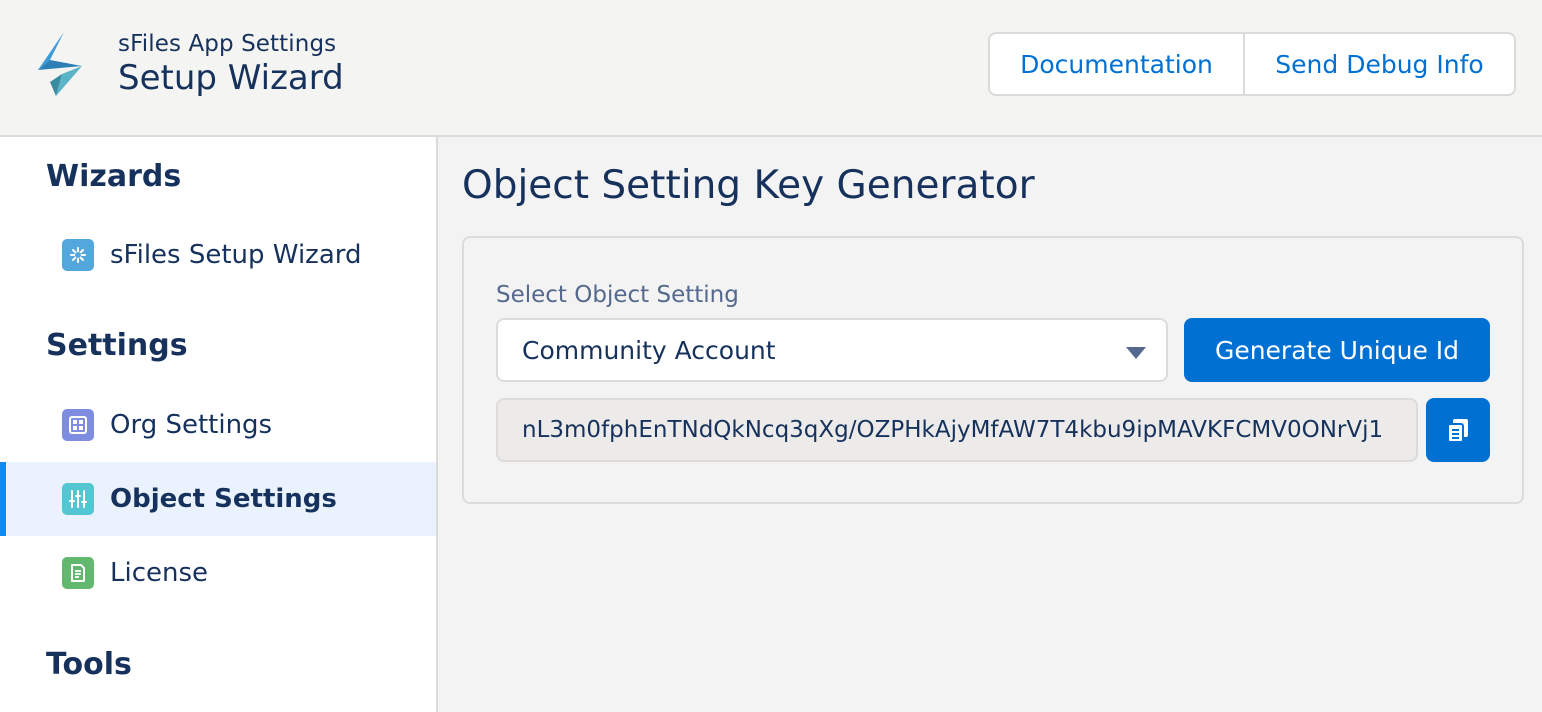 Image resolution: width=1542 pixels, height=712 pixels. Describe the element at coordinates (114, 176) in the screenshot. I see `section-heading-wizards: Wizards` at that location.